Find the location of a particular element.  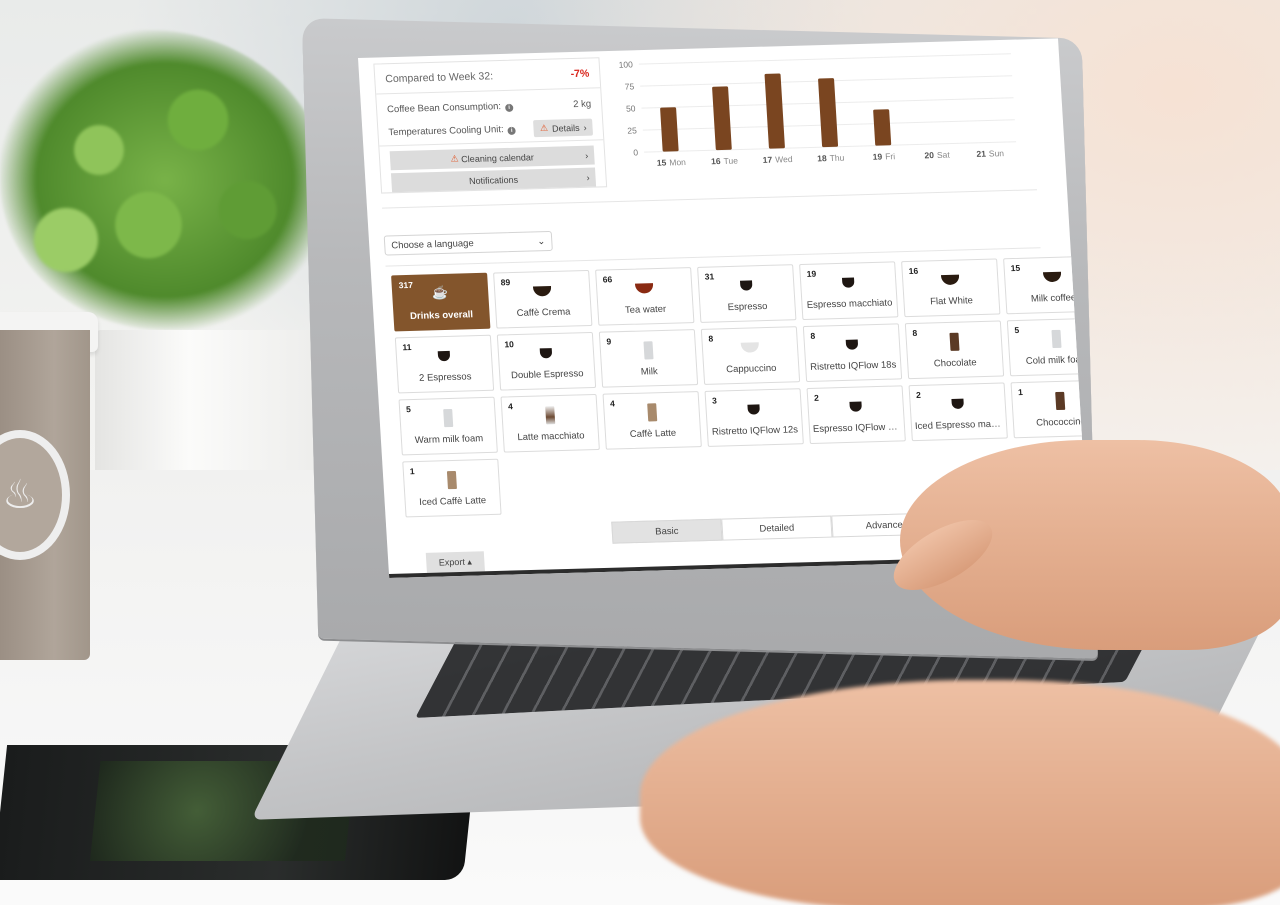

drink-tile: 317 ☕ Drinks overall is located at coordinates (441, 302).